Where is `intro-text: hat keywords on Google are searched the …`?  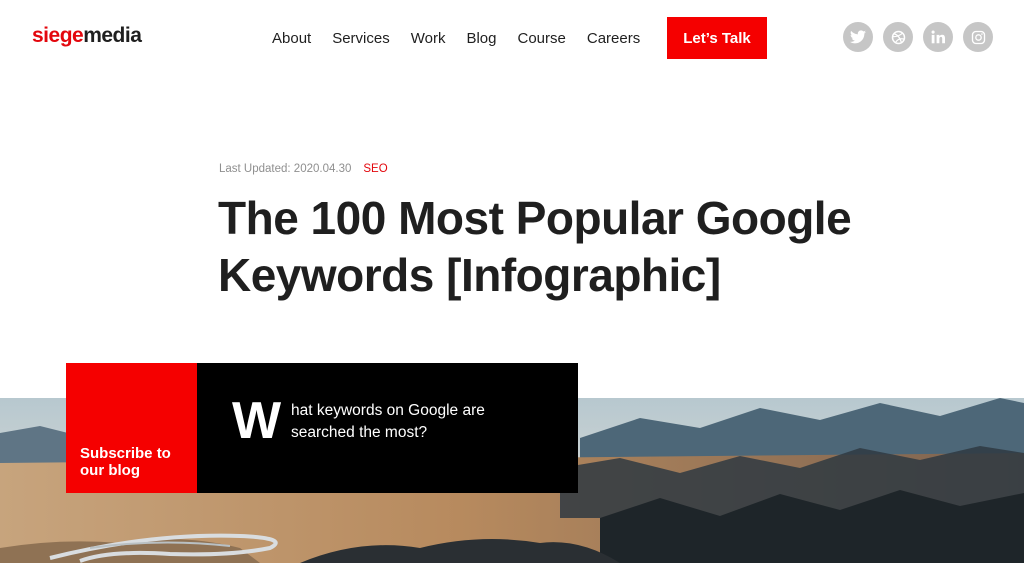 intro-text: hat keywords on Google are searched the … is located at coordinates (388, 421).